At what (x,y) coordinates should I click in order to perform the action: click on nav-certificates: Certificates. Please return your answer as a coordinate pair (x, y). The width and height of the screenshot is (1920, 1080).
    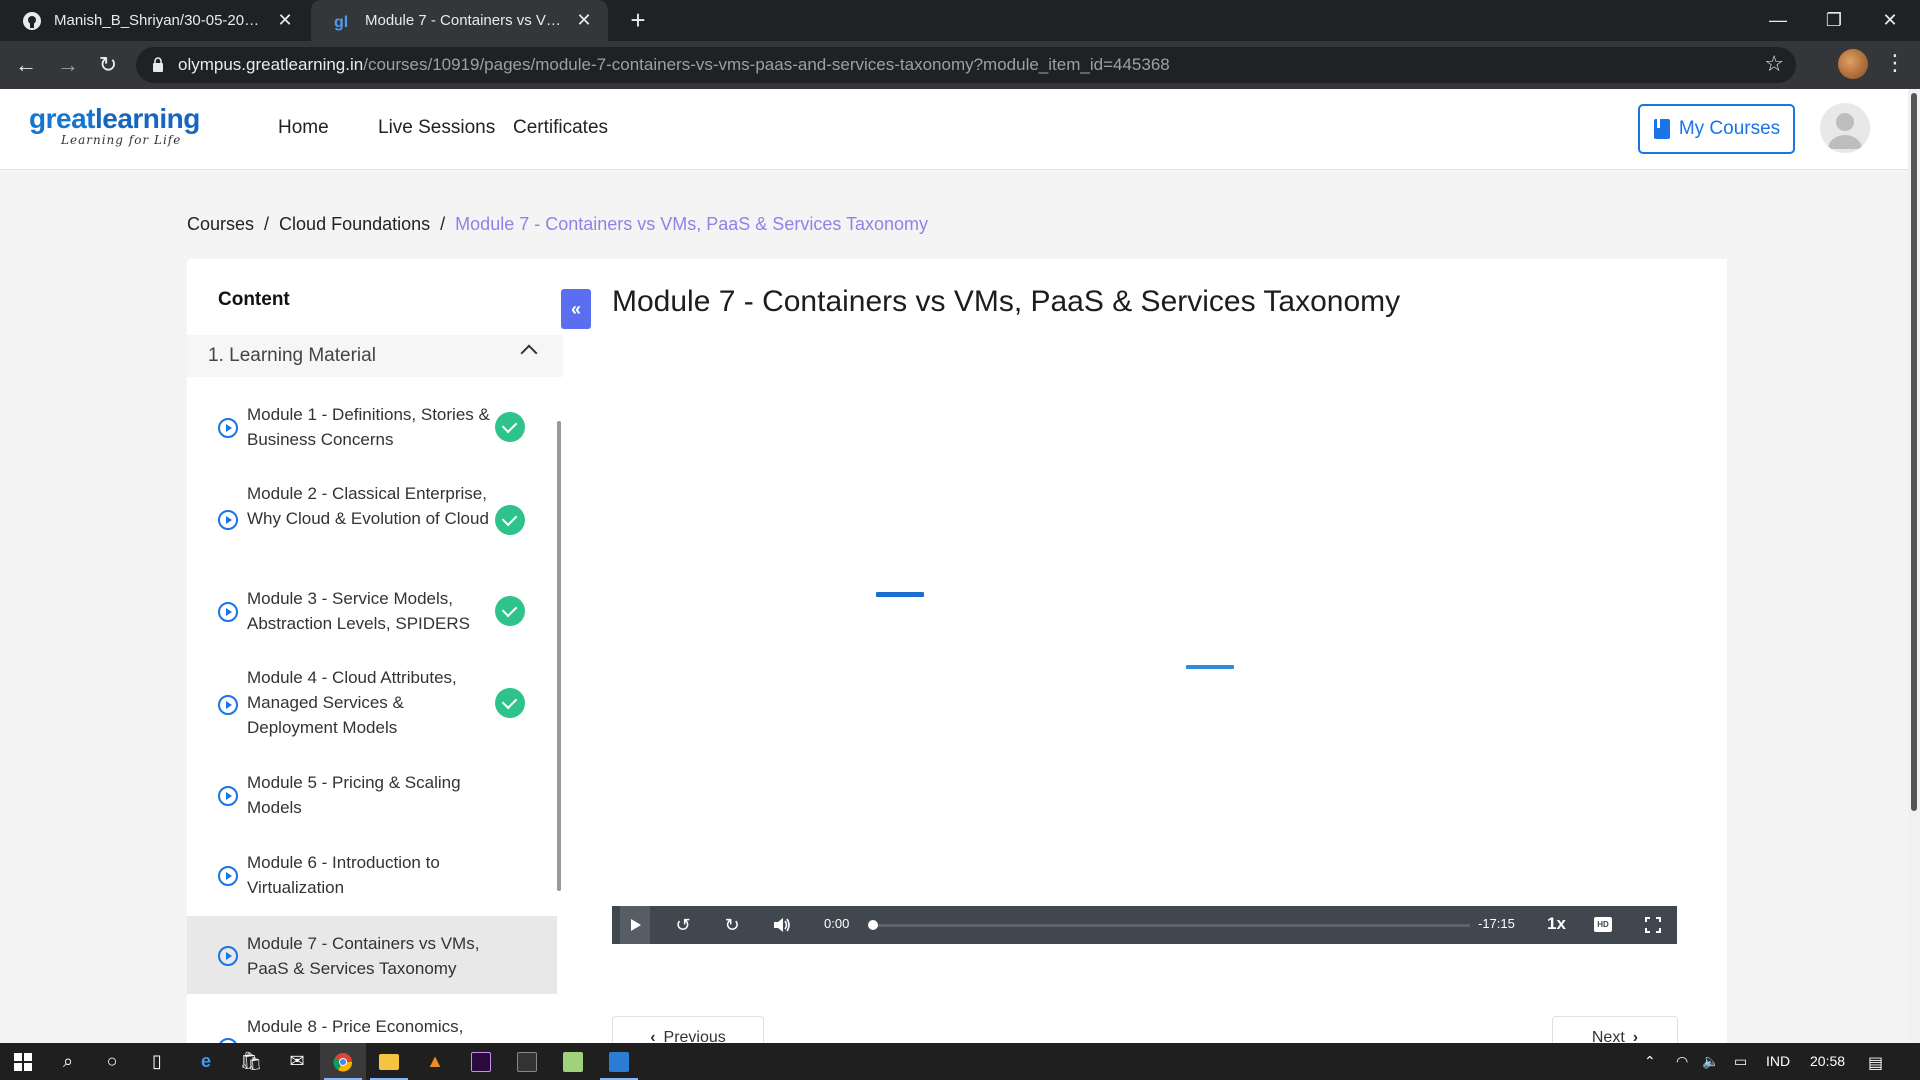
    Looking at the image, I should click on (560, 128).